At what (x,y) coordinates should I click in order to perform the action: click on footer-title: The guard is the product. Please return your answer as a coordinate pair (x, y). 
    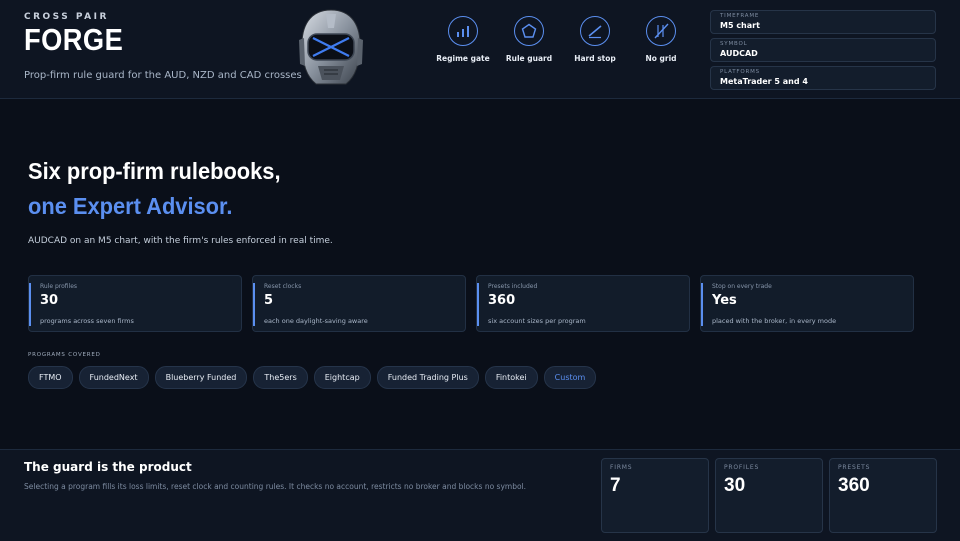
    Looking at the image, I should click on (108, 467).